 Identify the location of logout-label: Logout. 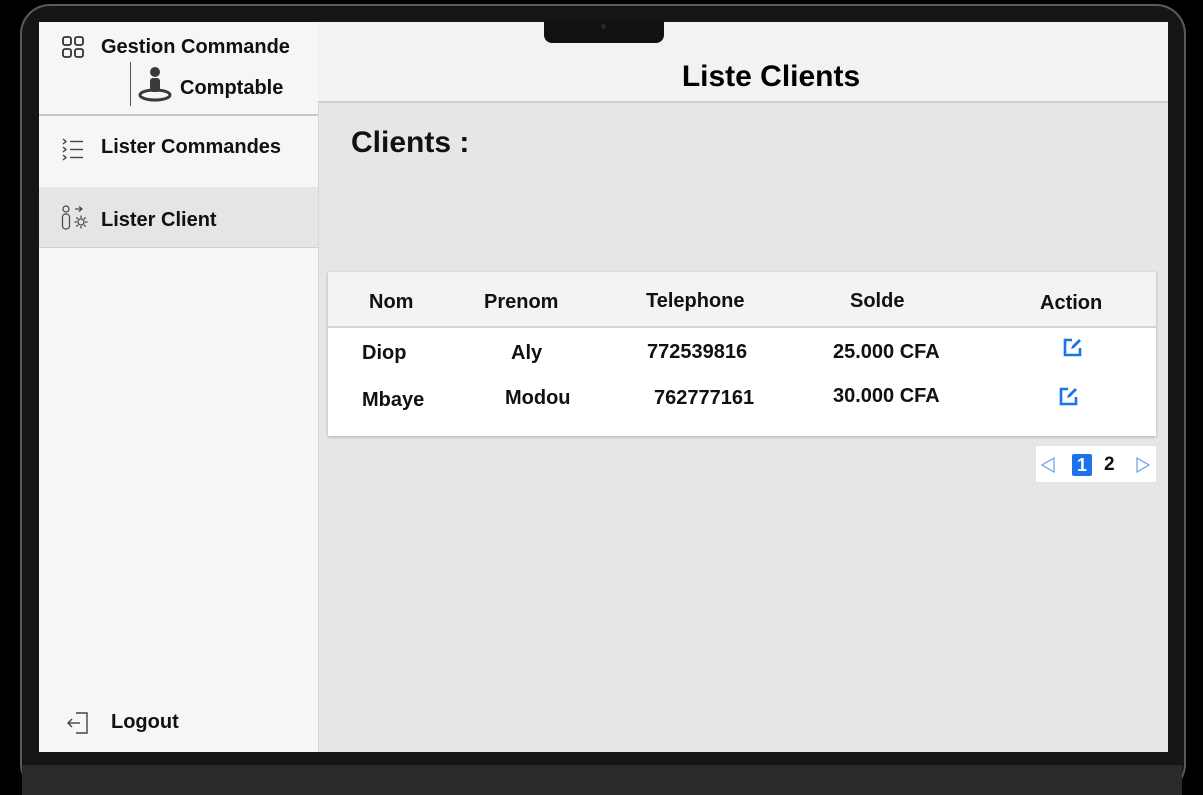
(145, 722).